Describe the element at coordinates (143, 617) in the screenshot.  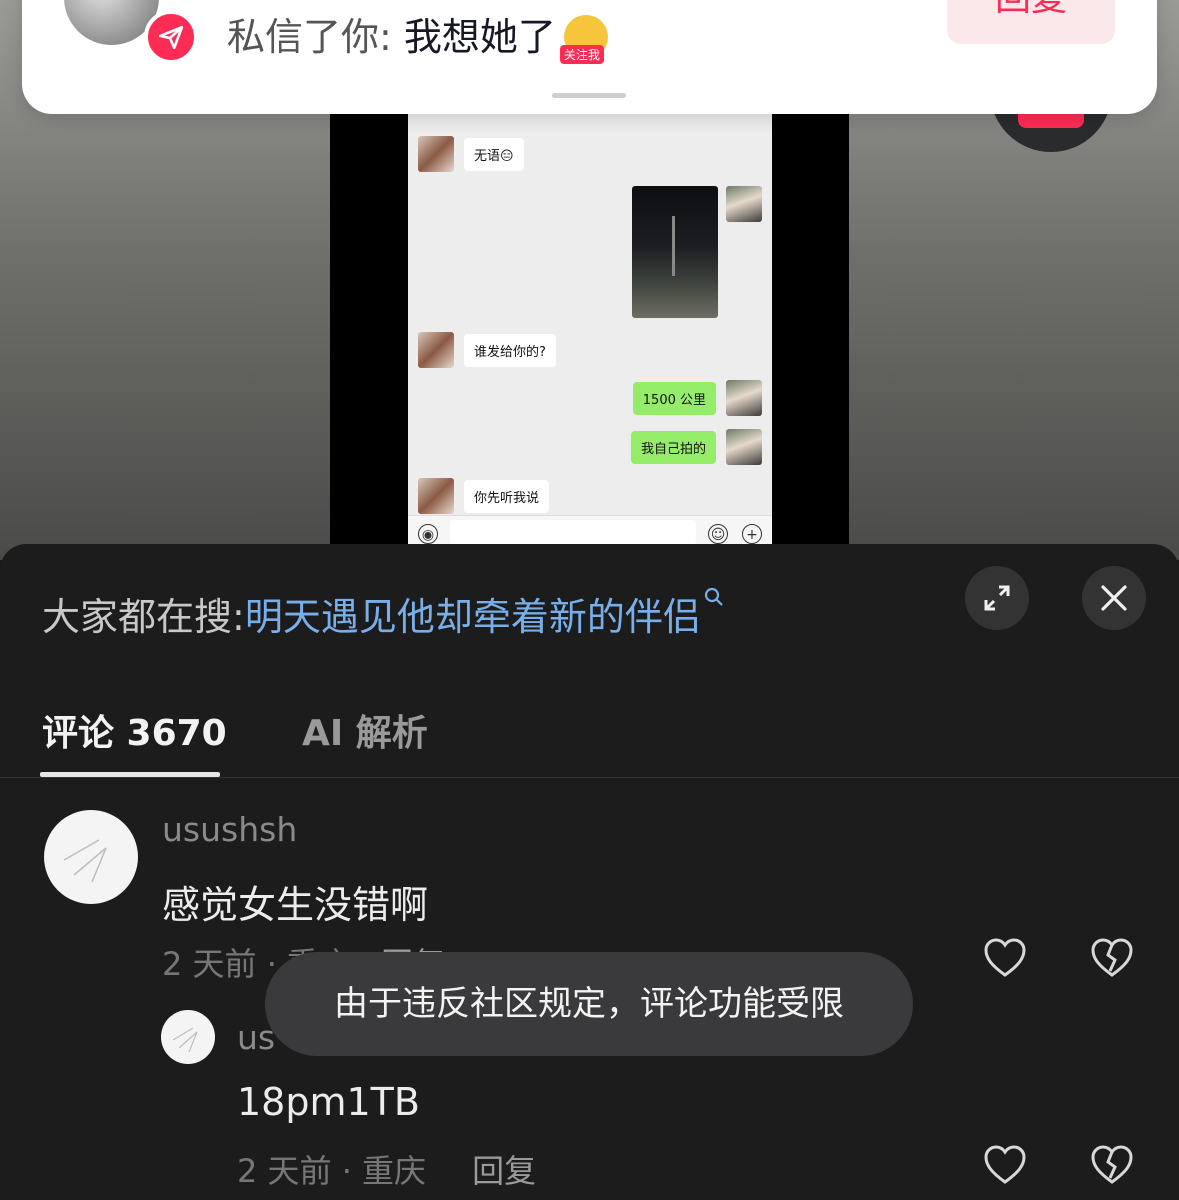
I see `search-hint-prefix: 大家都在搜:` at that location.